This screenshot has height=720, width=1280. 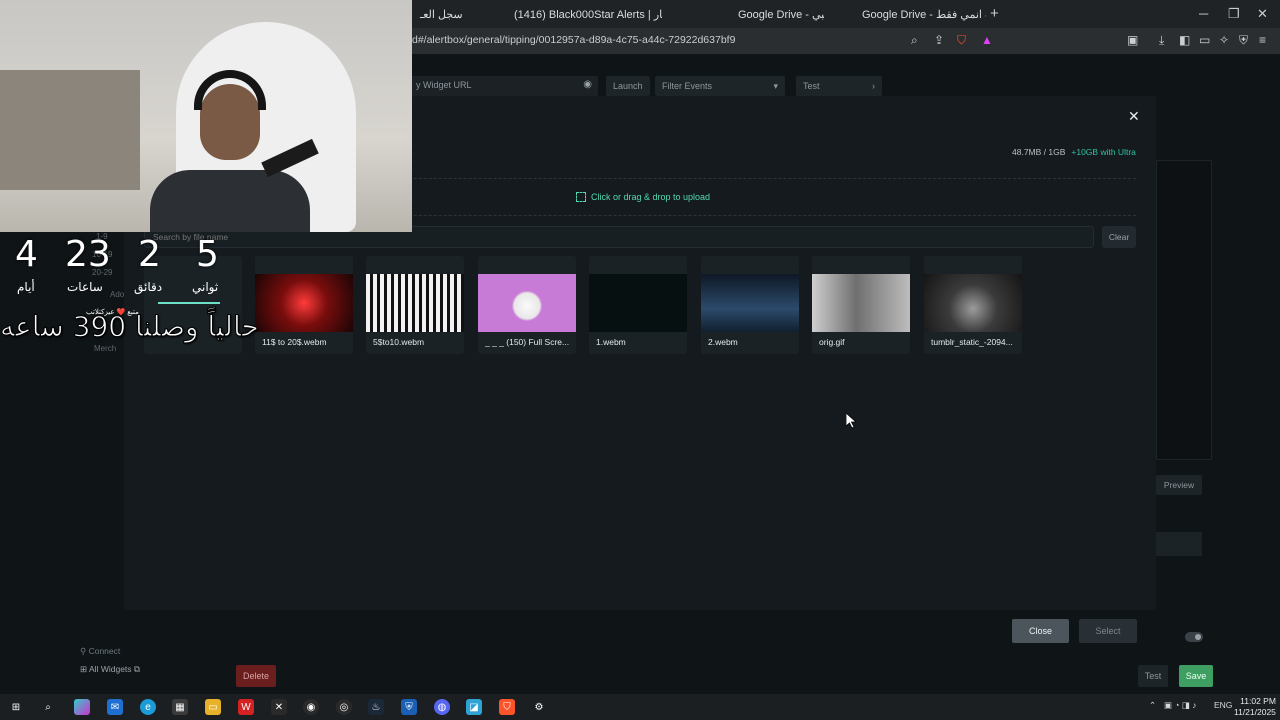 What do you see at coordinates (775, 85) in the screenshot?
I see `chevron-down-icon: ▾` at bounding box center [775, 85].